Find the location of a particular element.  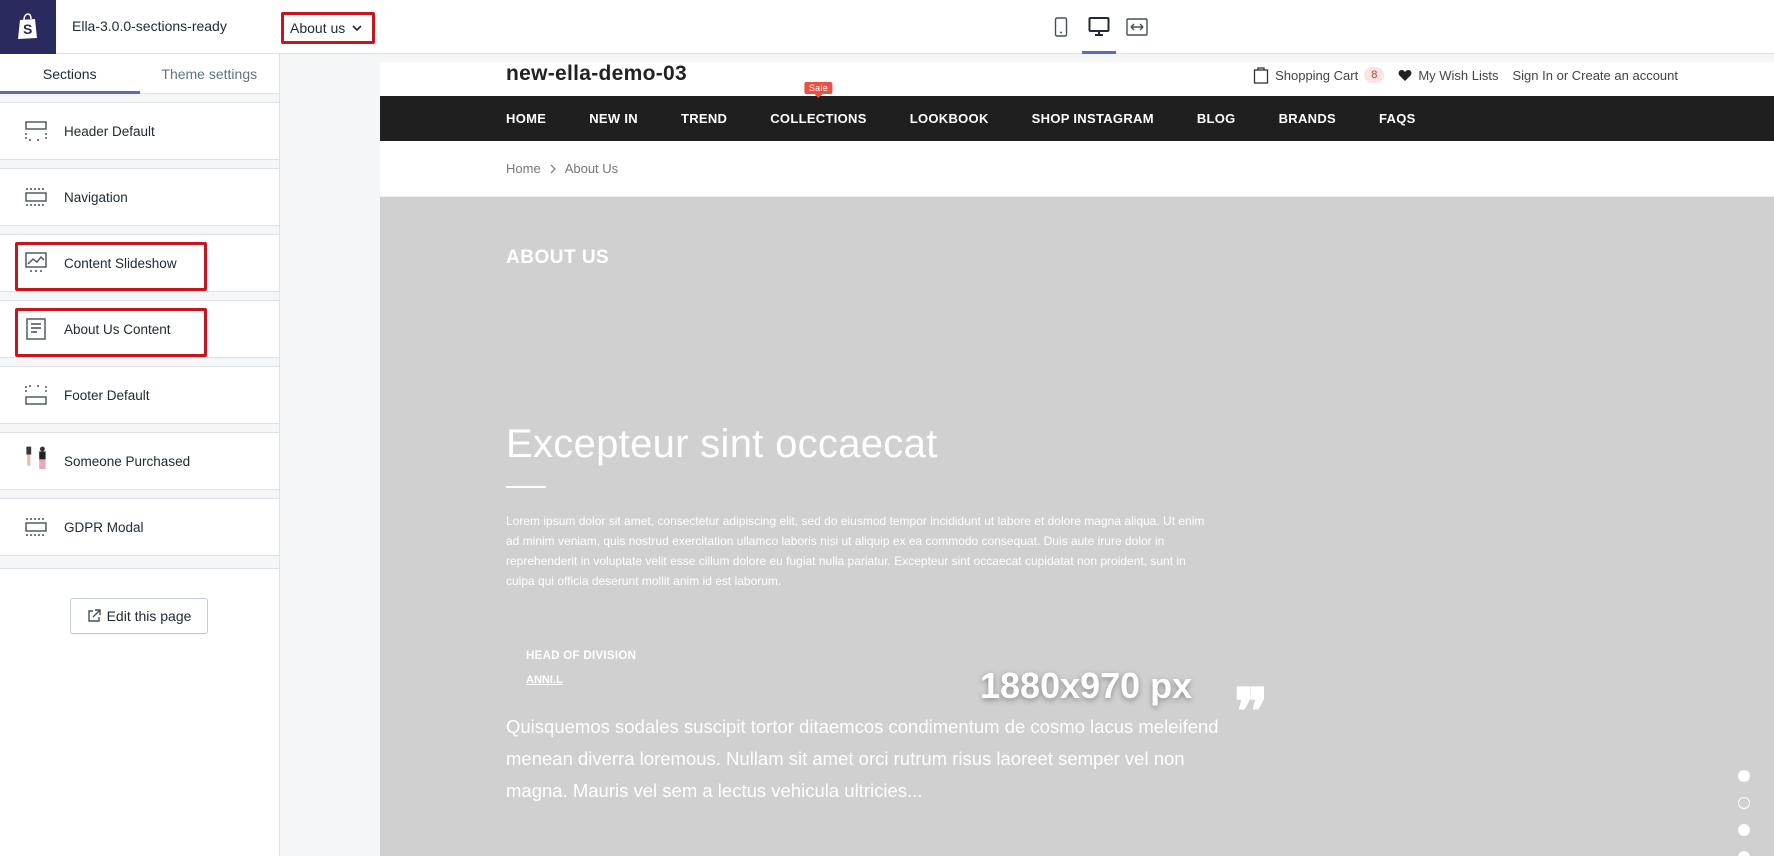

product-thumbnail-icon is located at coordinates (36, 459).